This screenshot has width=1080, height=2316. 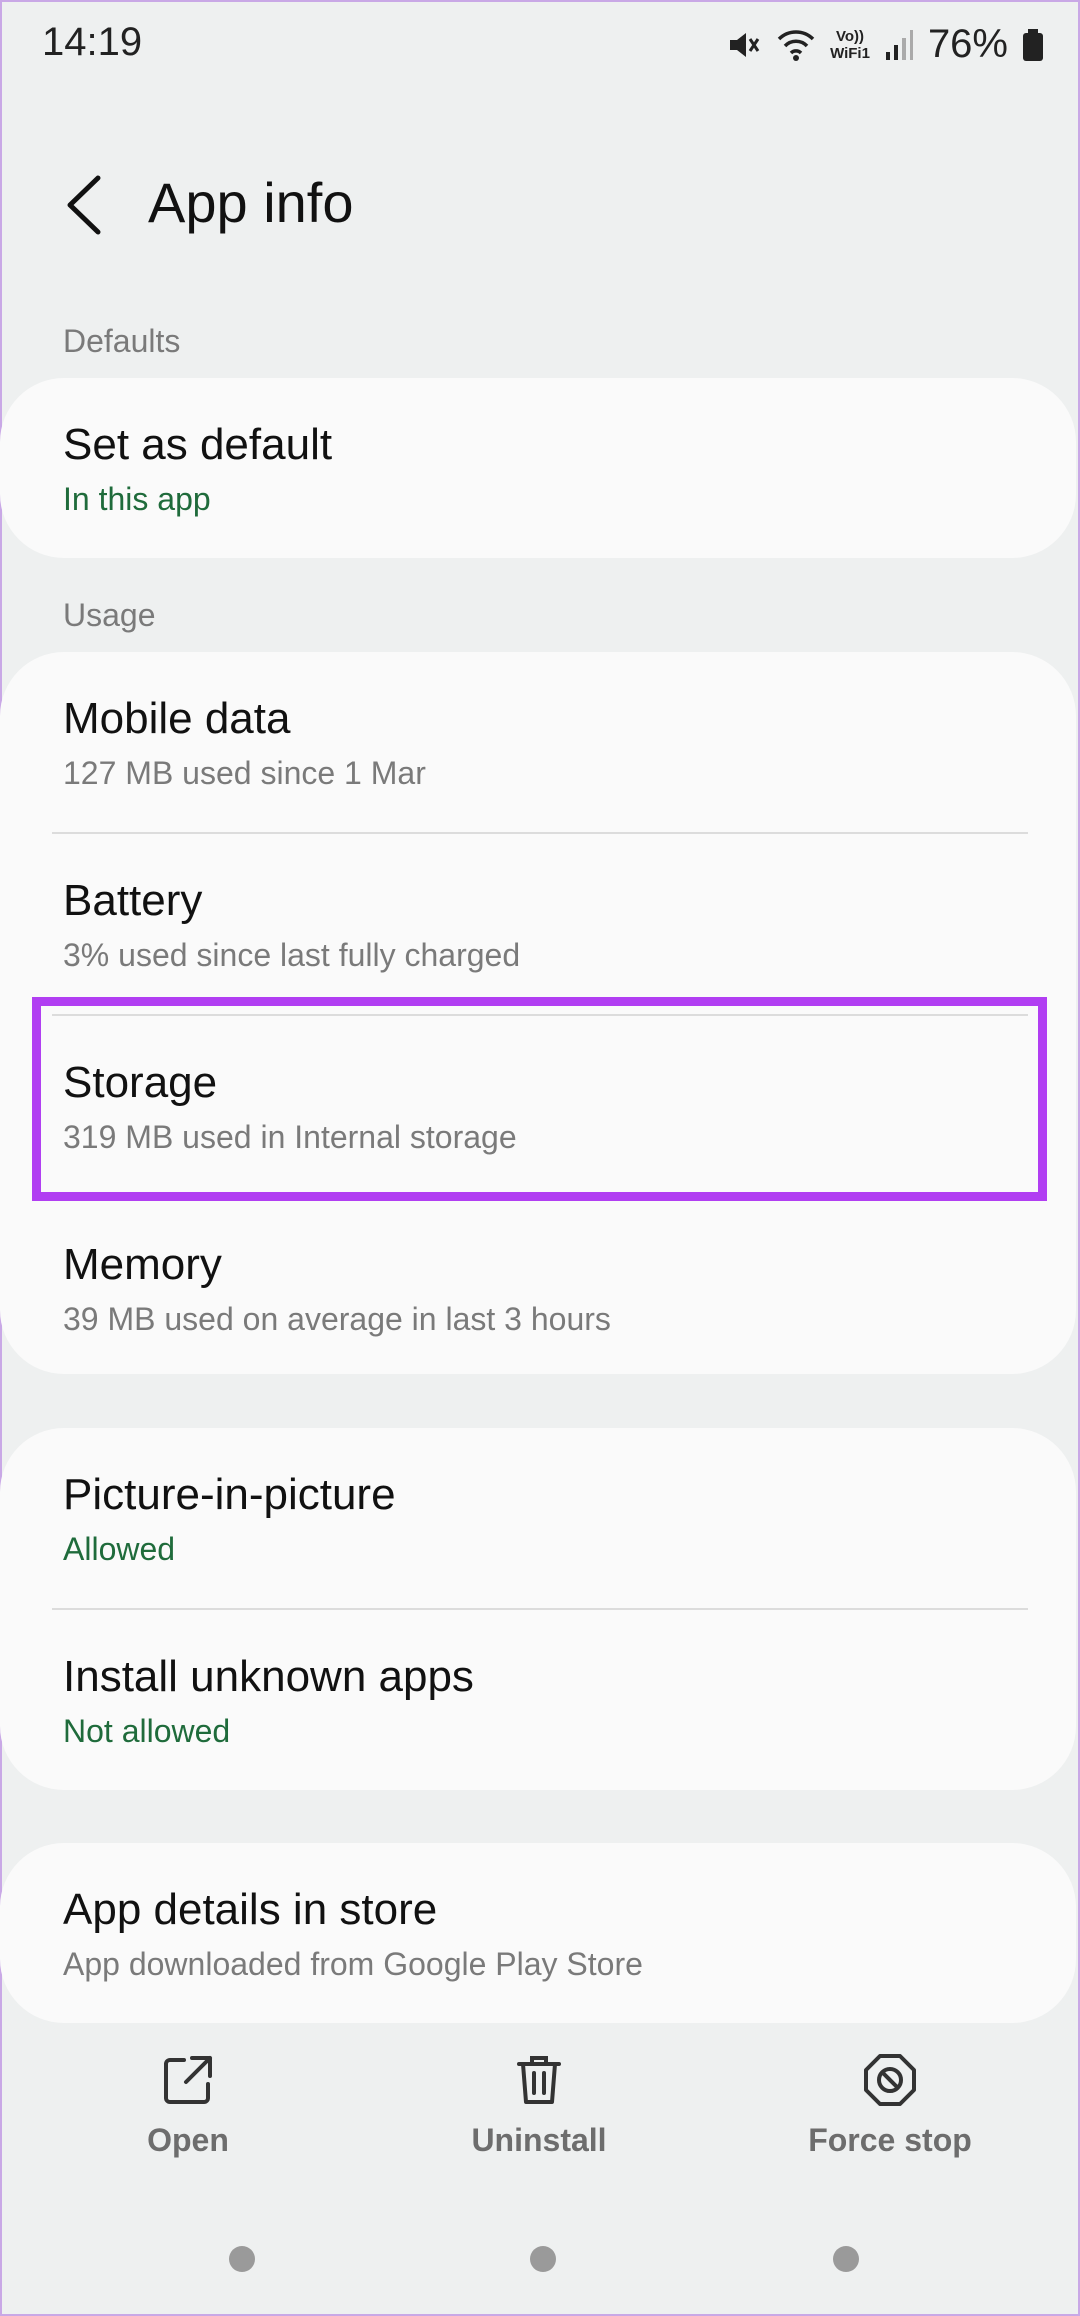 What do you see at coordinates (890, 2140) in the screenshot?
I see `force-stop-label: Force stop` at bounding box center [890, 2140].